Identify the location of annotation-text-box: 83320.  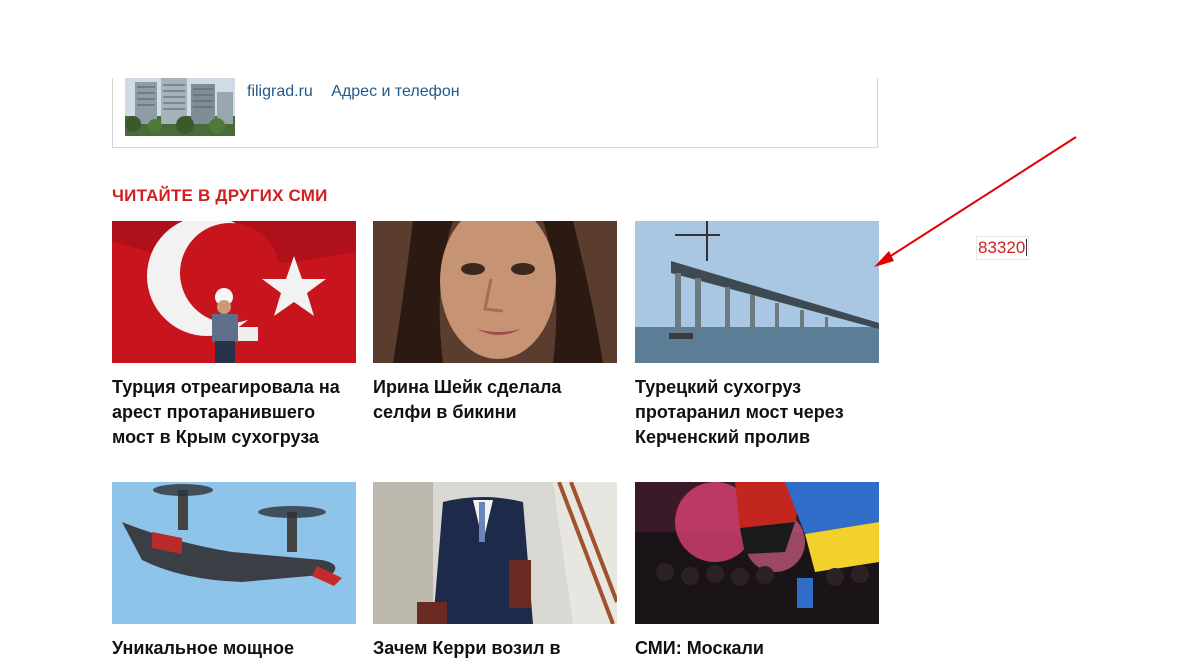
(1003, 248).